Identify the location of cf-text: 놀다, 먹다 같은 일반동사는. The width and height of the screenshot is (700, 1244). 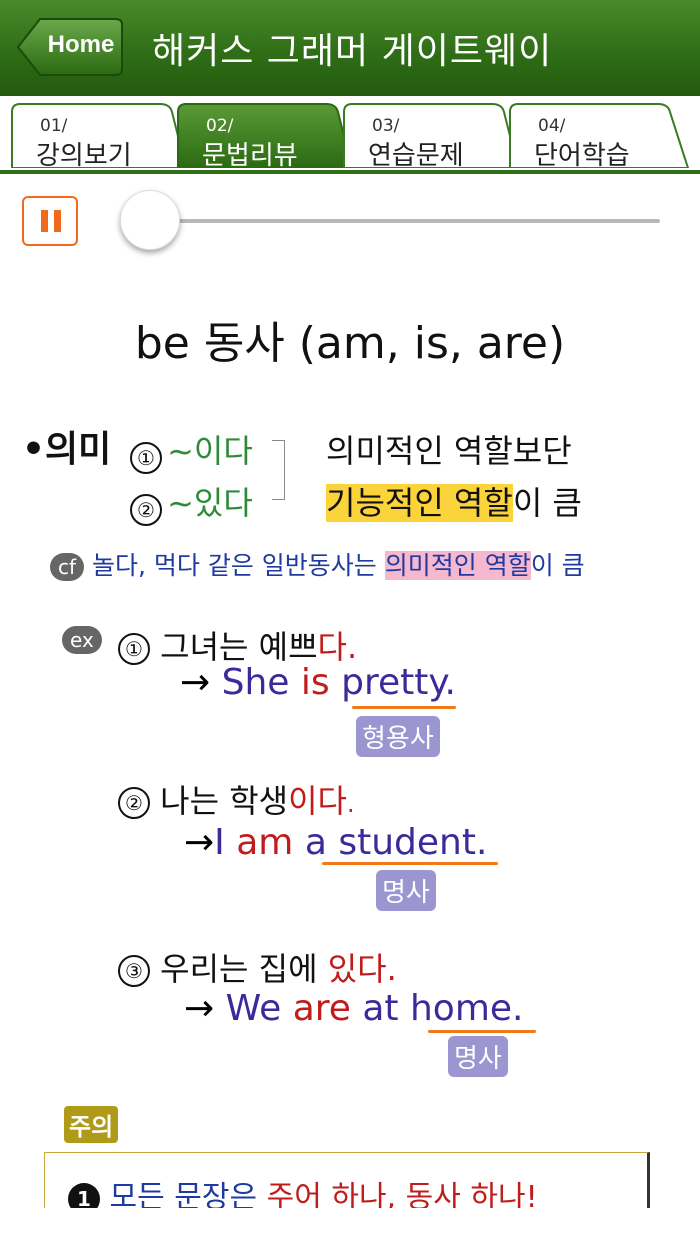
(238, 565).